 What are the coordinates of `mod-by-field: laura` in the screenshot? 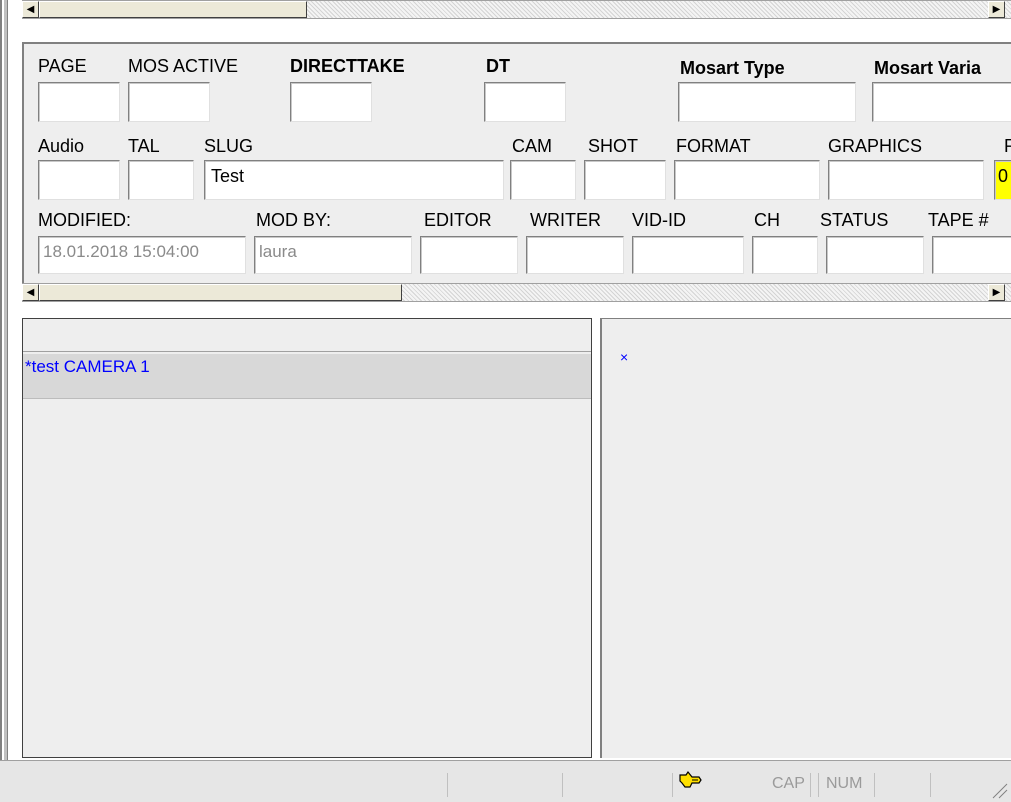 It's located at (333, 255).